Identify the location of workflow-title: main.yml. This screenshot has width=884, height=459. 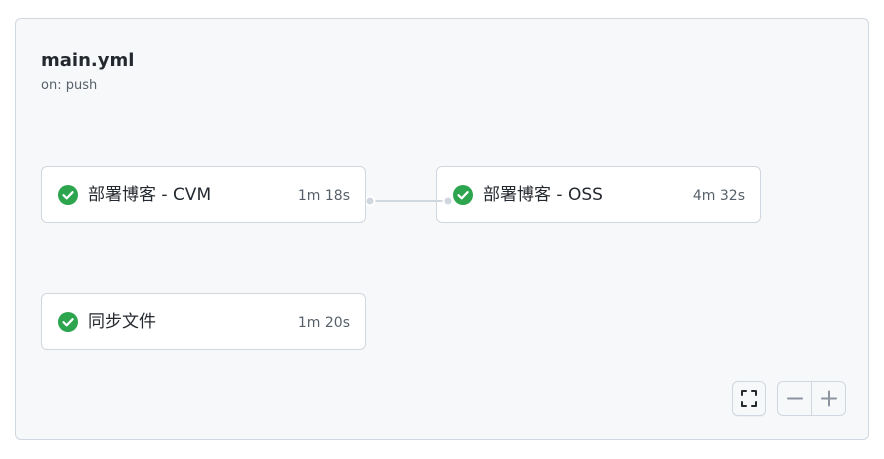
(87, 61).